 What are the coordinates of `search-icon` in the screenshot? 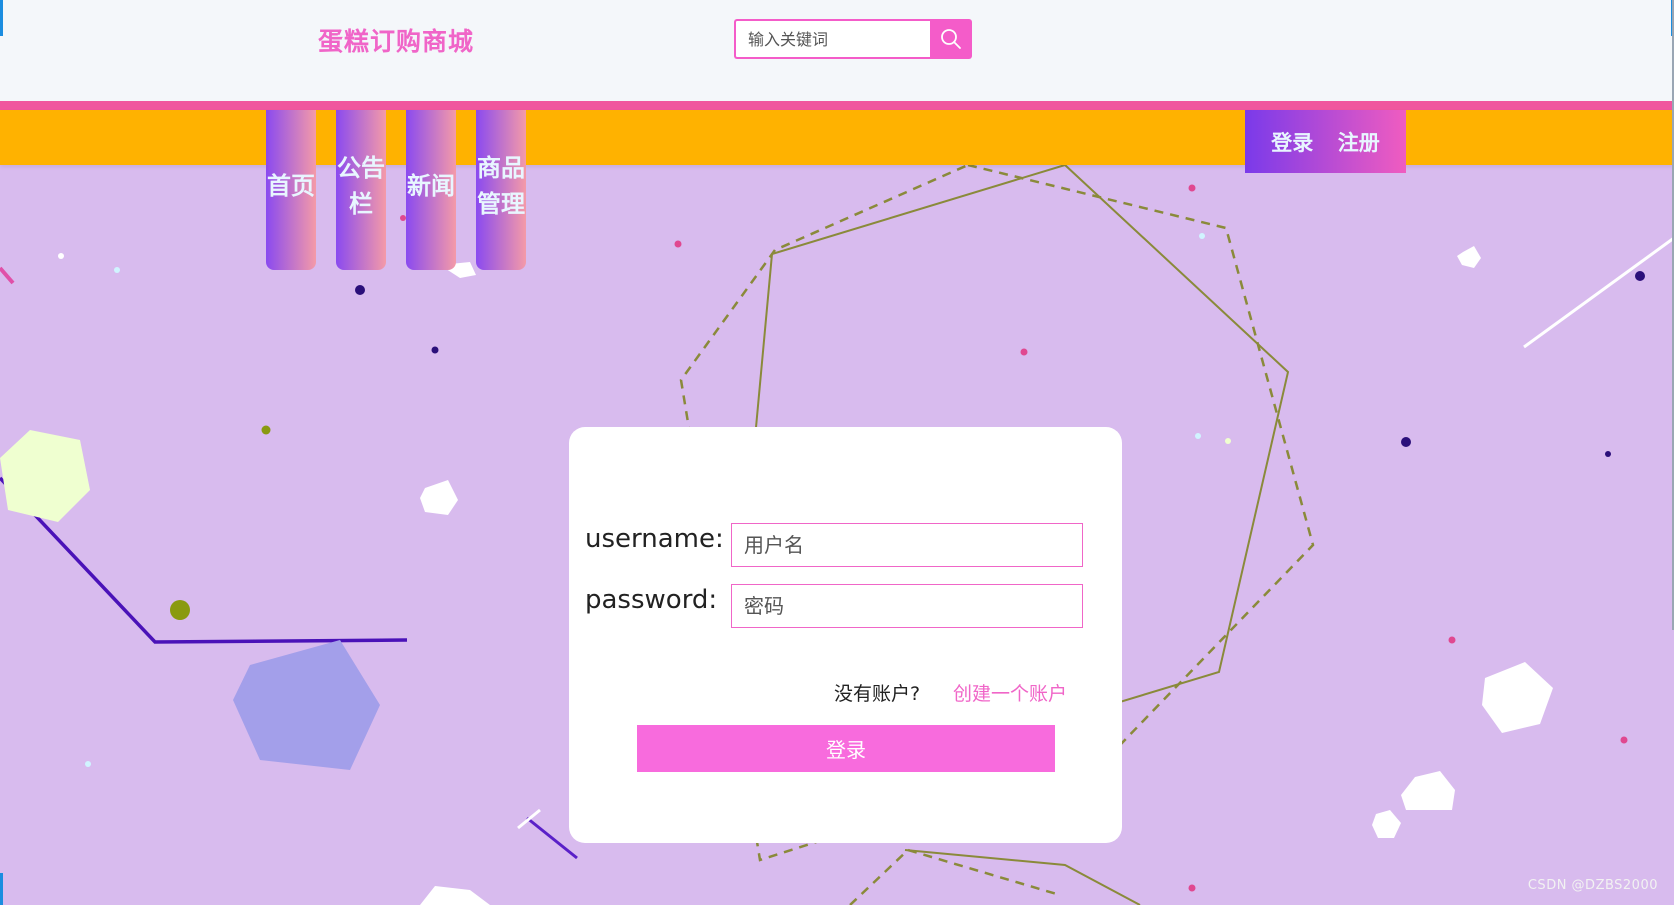 It's located at (951, 39).